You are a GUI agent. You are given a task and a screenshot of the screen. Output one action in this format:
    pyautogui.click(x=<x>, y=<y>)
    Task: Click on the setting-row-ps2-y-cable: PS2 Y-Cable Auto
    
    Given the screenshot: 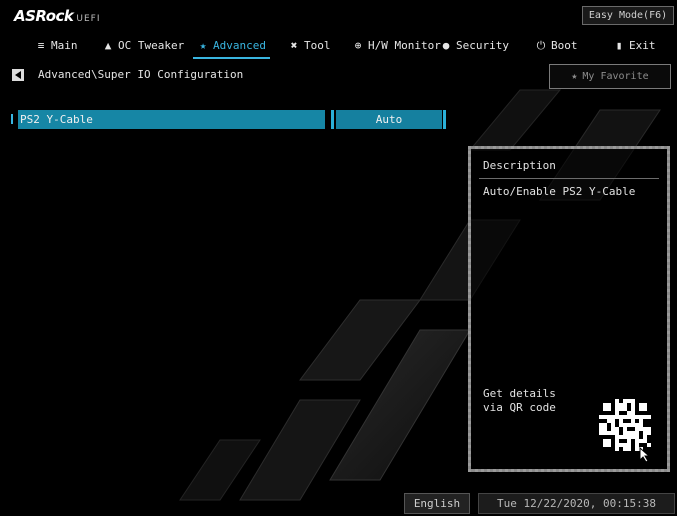 What is the action you would take?
    pyautogui.click(x=338, y=119)
    